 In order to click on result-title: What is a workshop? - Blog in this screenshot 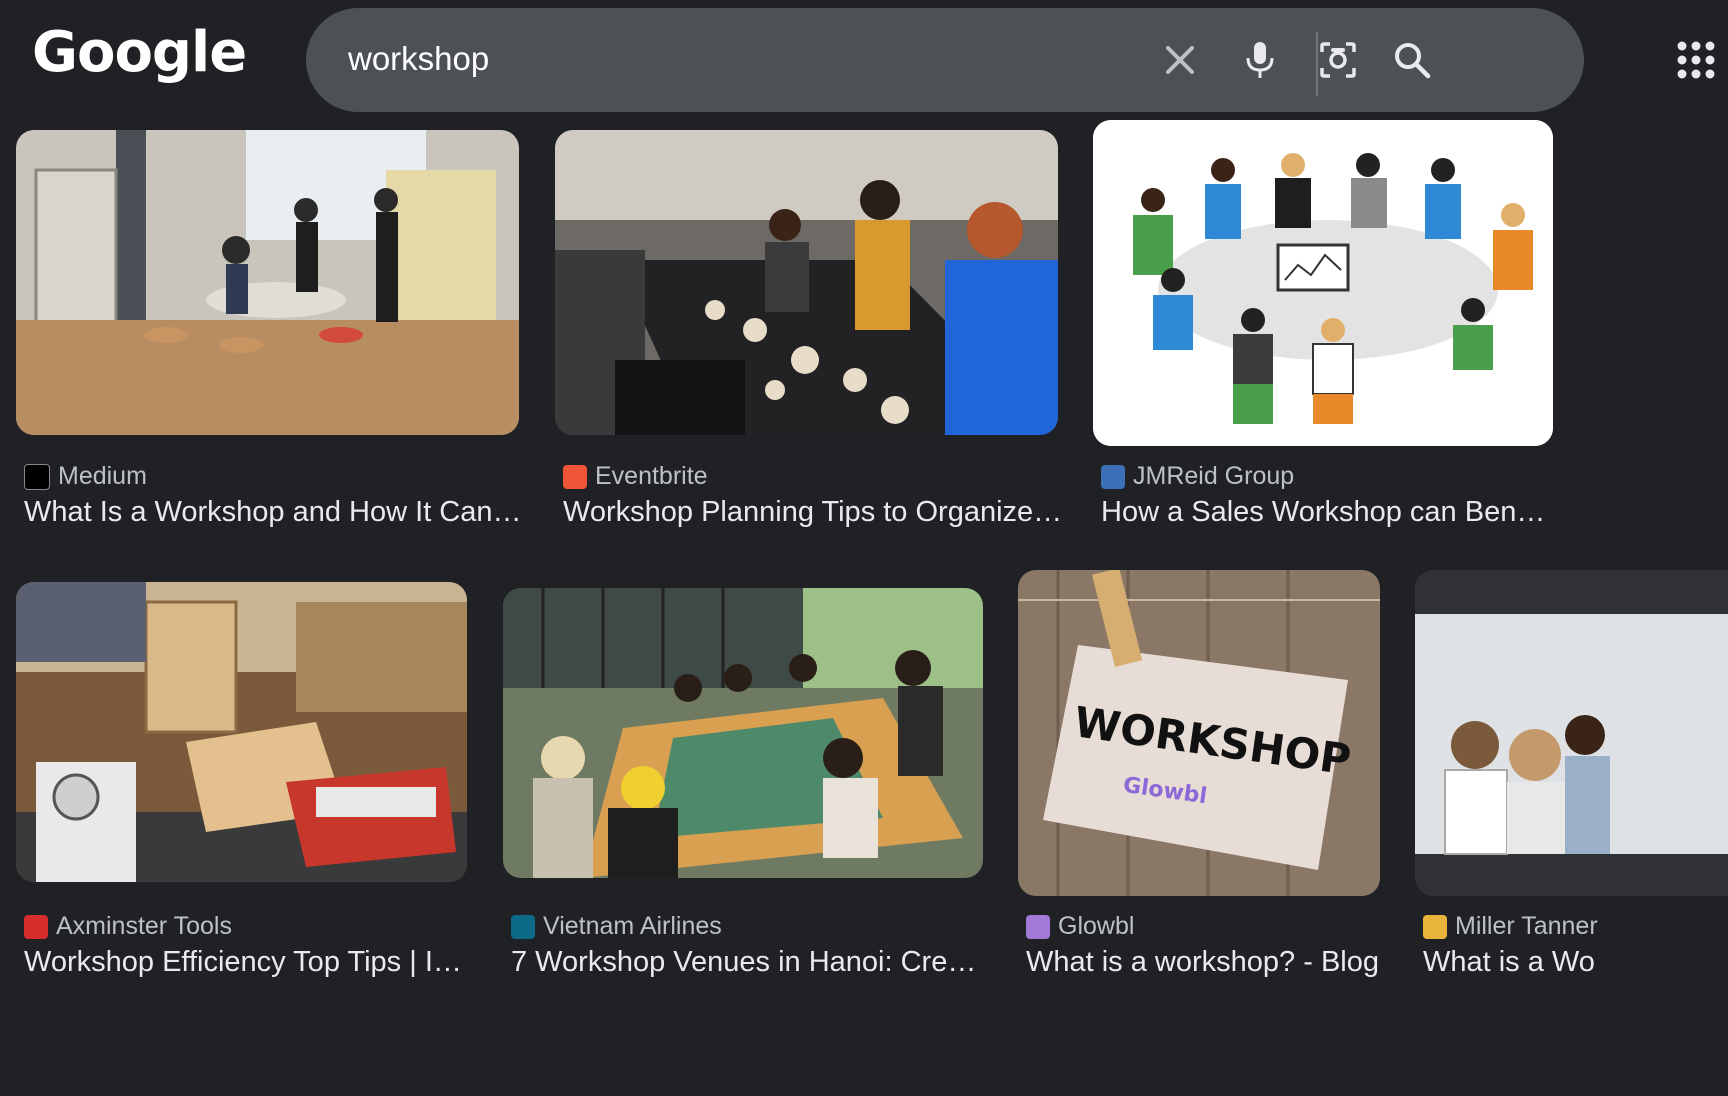, I will do `click(1211, 962)`.